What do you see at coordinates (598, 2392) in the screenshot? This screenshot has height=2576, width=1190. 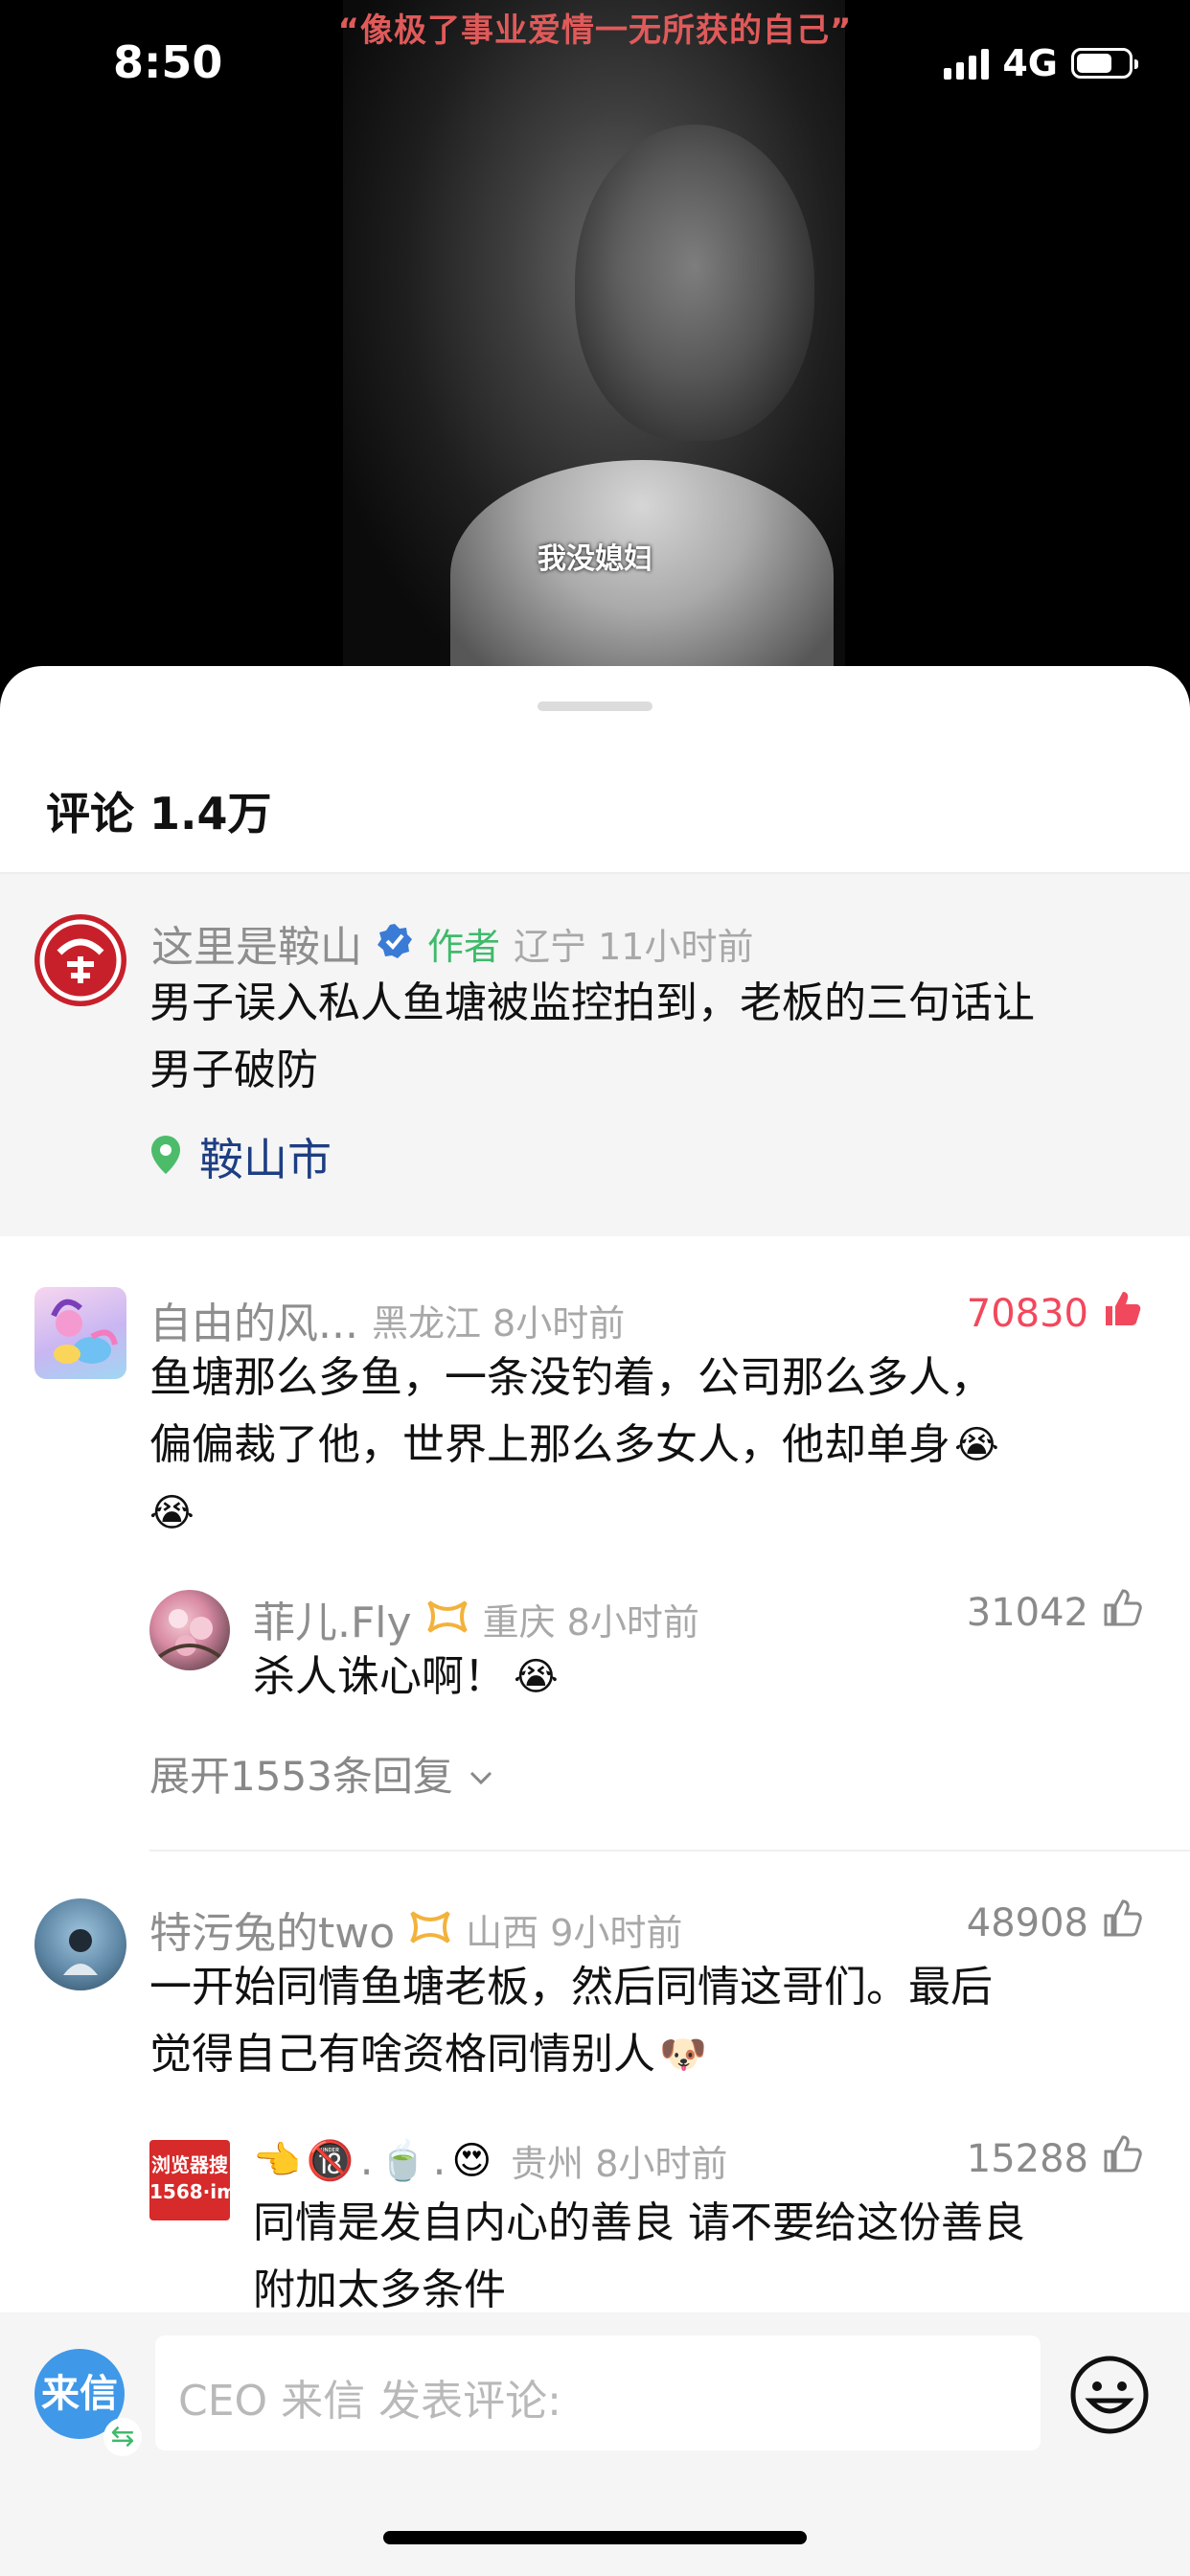 I see `comment-input: CEO 来信 发表评论:` at bounding box center [598, 2392].